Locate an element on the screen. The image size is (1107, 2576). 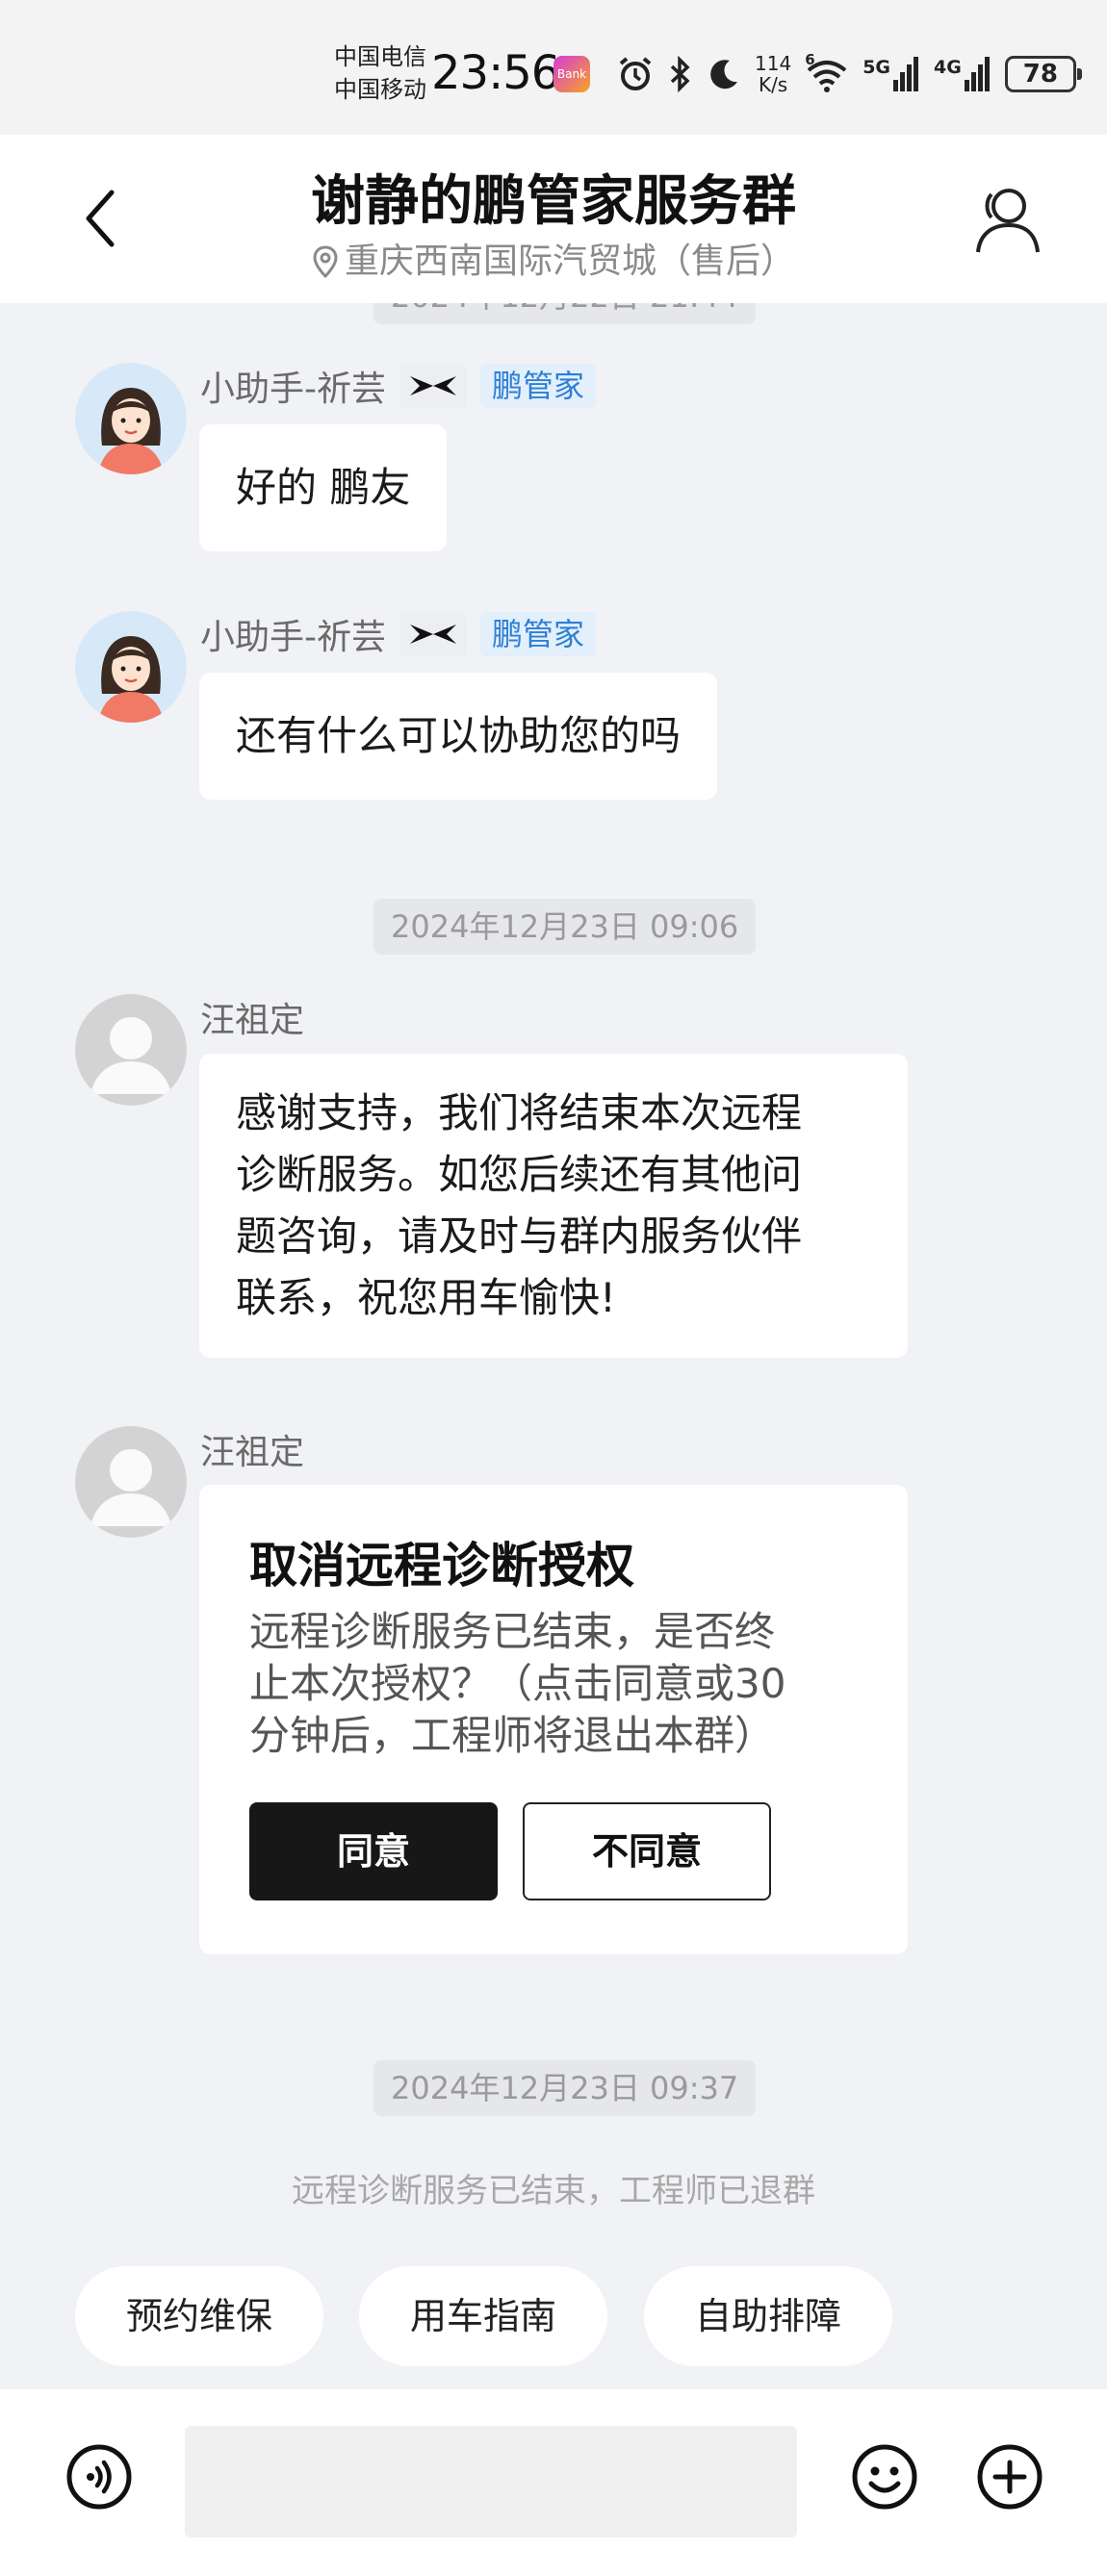
wifi-icon: 6 is located at coordinates (827, 72).